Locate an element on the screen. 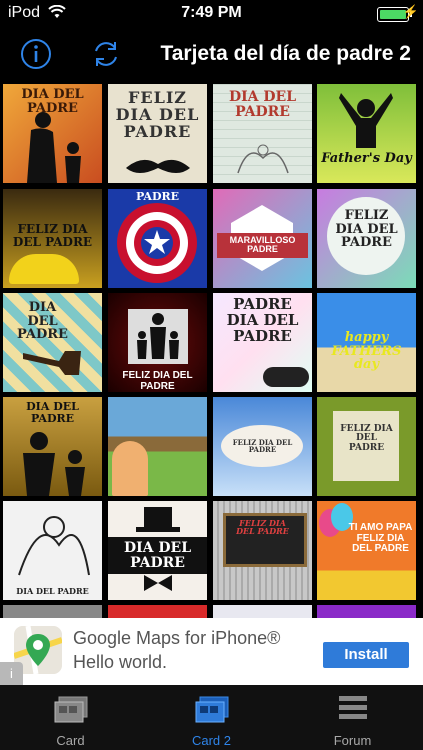  card-thumbnail: Father's Day is located at coordinates (366, 133).